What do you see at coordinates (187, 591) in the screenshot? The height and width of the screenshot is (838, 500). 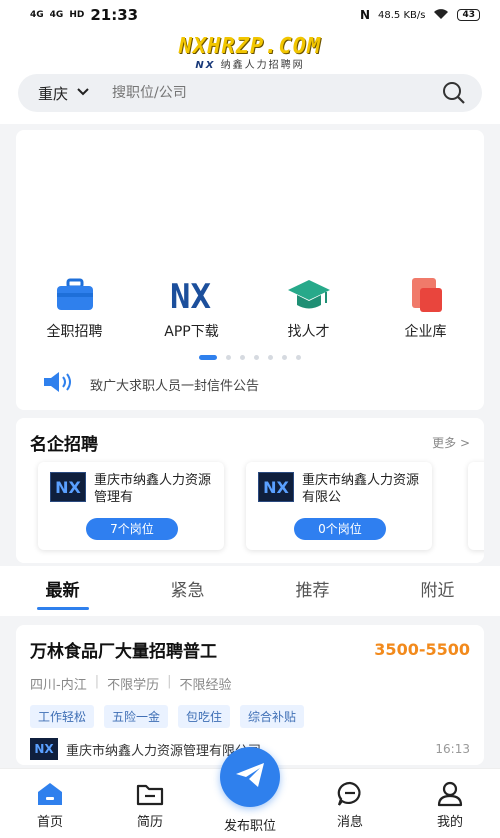 I see `tab-urgent: 紧急` at bounding box center [187, 591].